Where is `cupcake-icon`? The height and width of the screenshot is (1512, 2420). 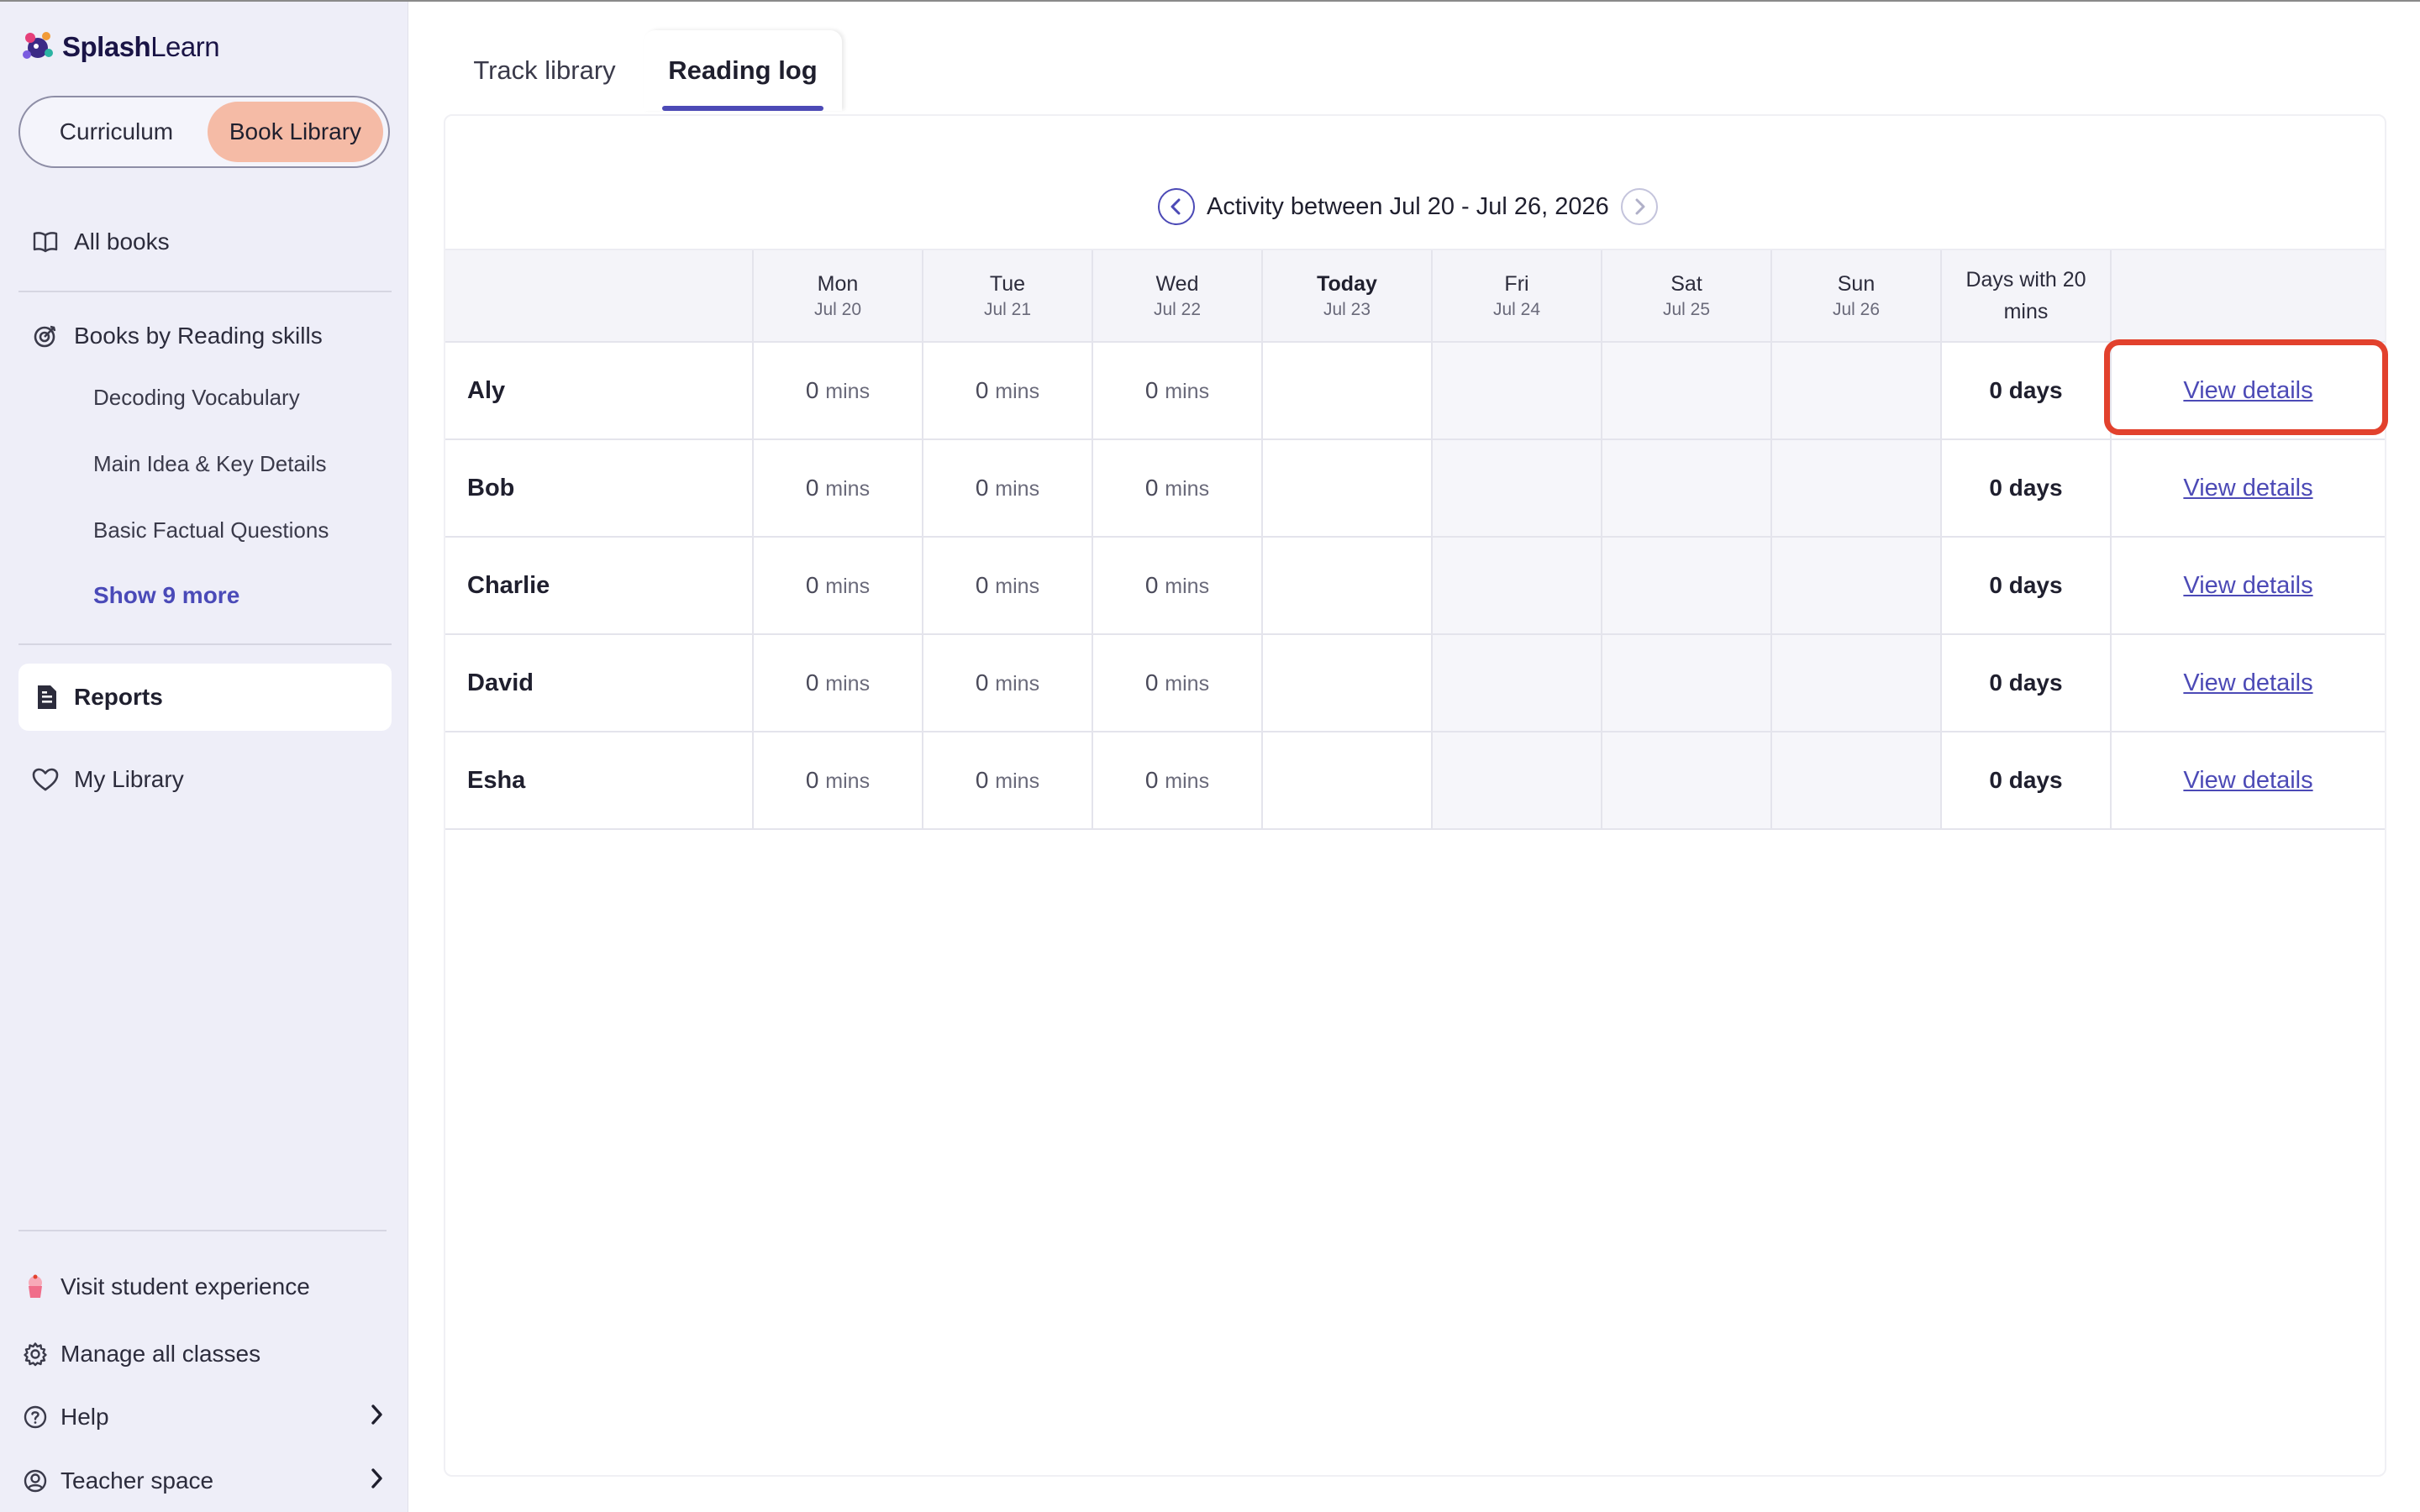 cupcake-icon is located at coordinates (35, 1287).